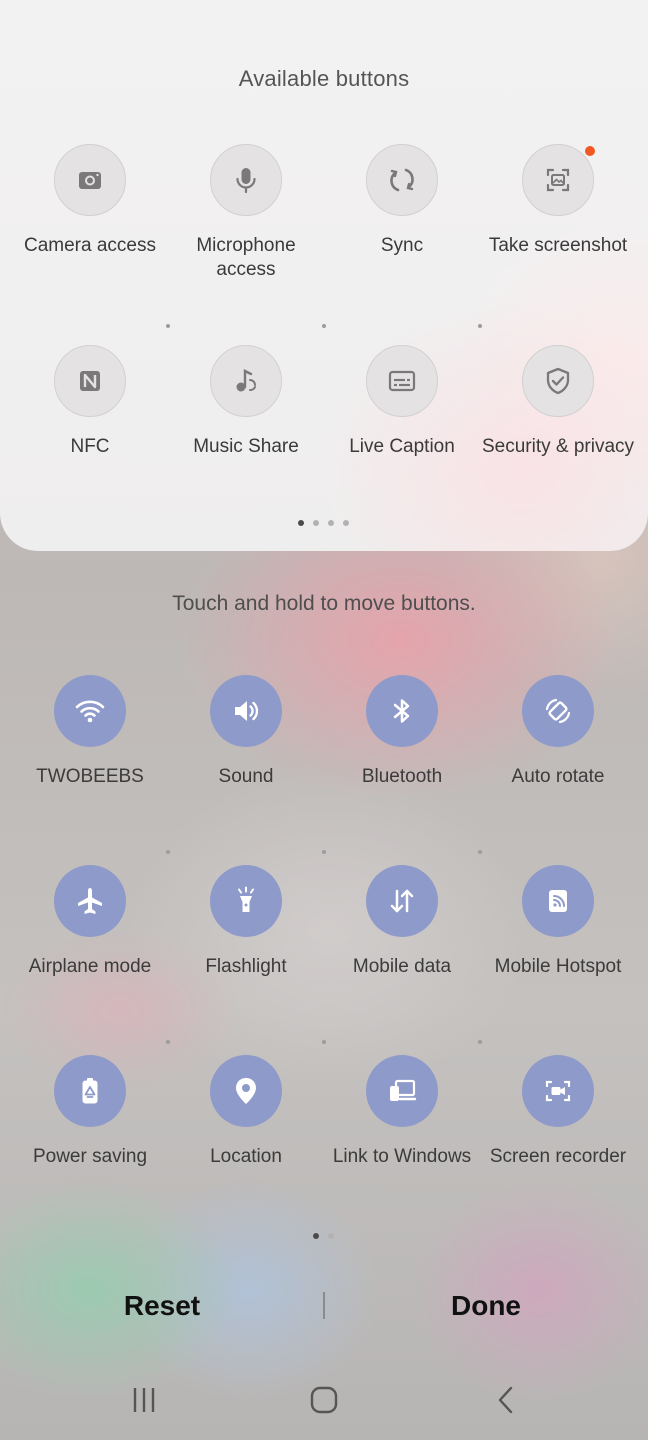 Image resolution: width=648 pixels, height=1440 pixels. I want to click on tile-label: Screen recorder, so click(558, 1156).